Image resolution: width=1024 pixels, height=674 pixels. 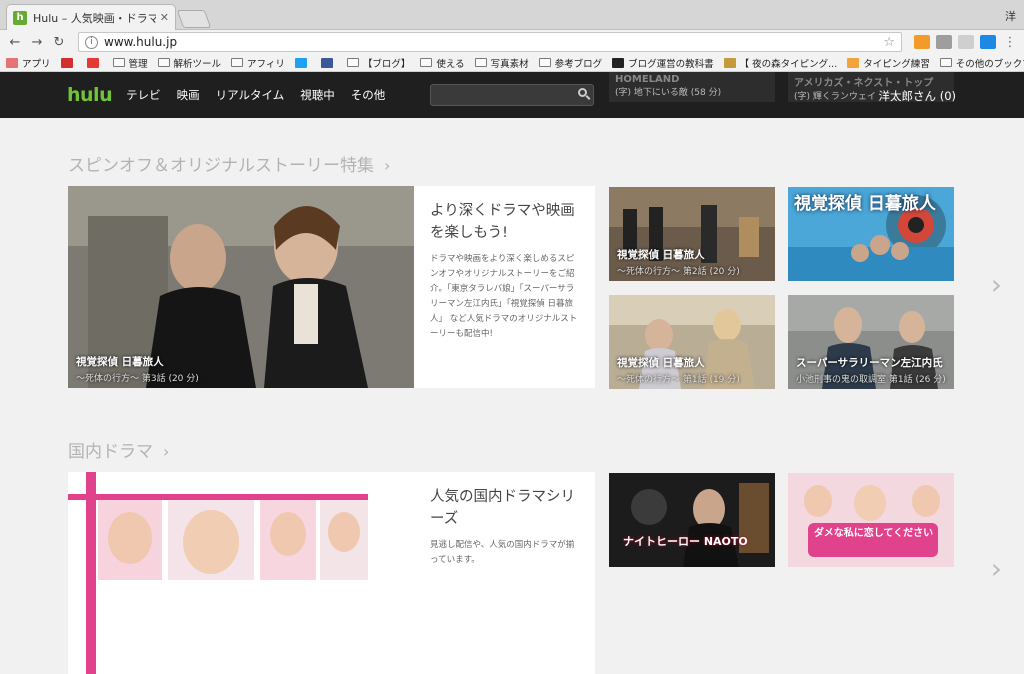 What do you see at coordinates (194, 19) in the screenshot?
I see `new-tab-button` at bounding box center [194, 19].